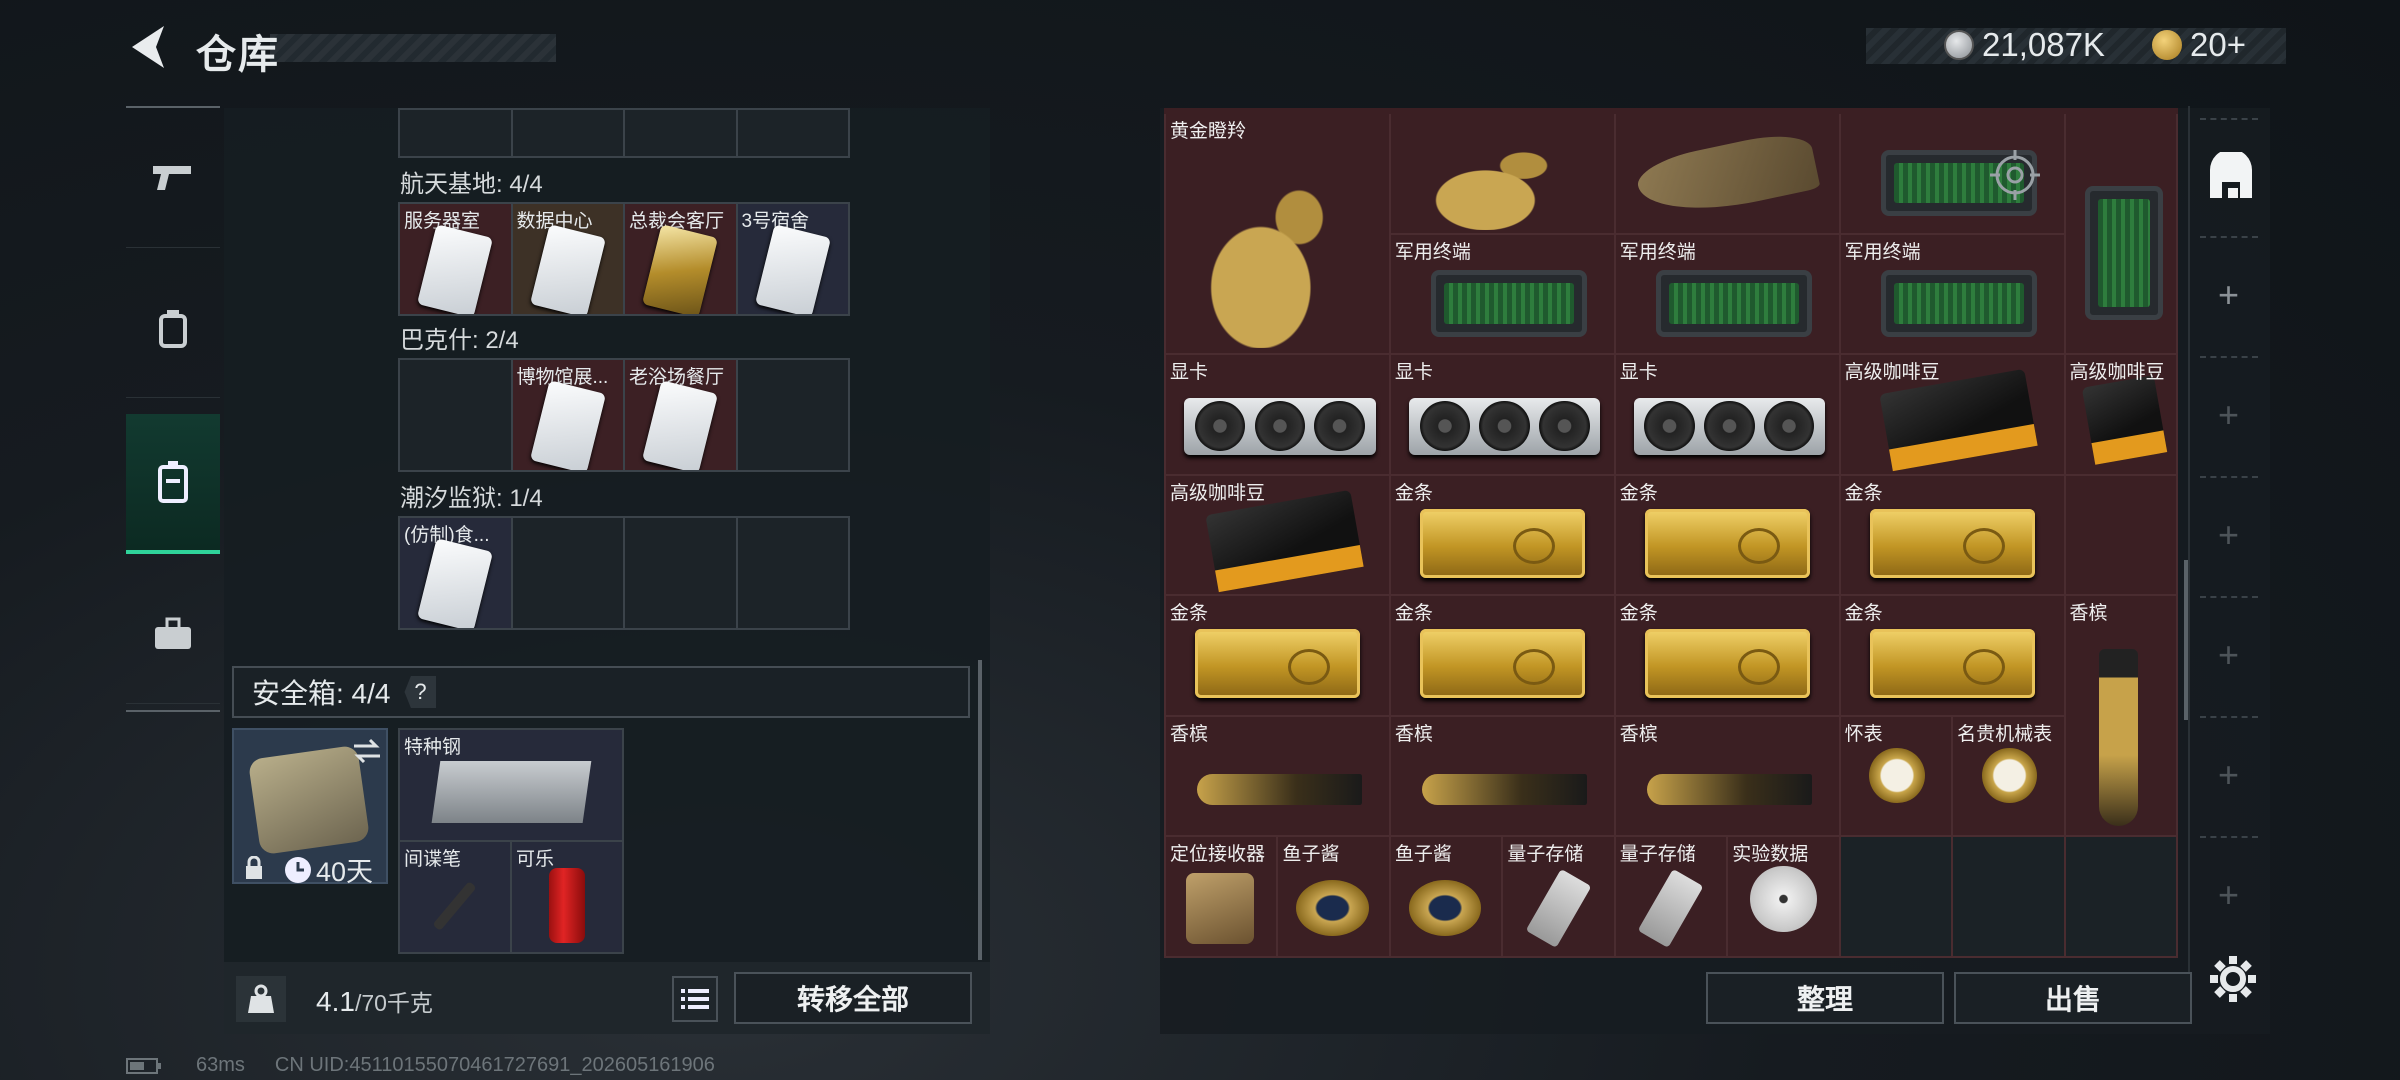 This screenshot has width=2400, height=1080. What do you see at coordinates (1311, 855) in the screenshot?
I see `item-label: 鱼子酱` at bounding box center [1311, 855].